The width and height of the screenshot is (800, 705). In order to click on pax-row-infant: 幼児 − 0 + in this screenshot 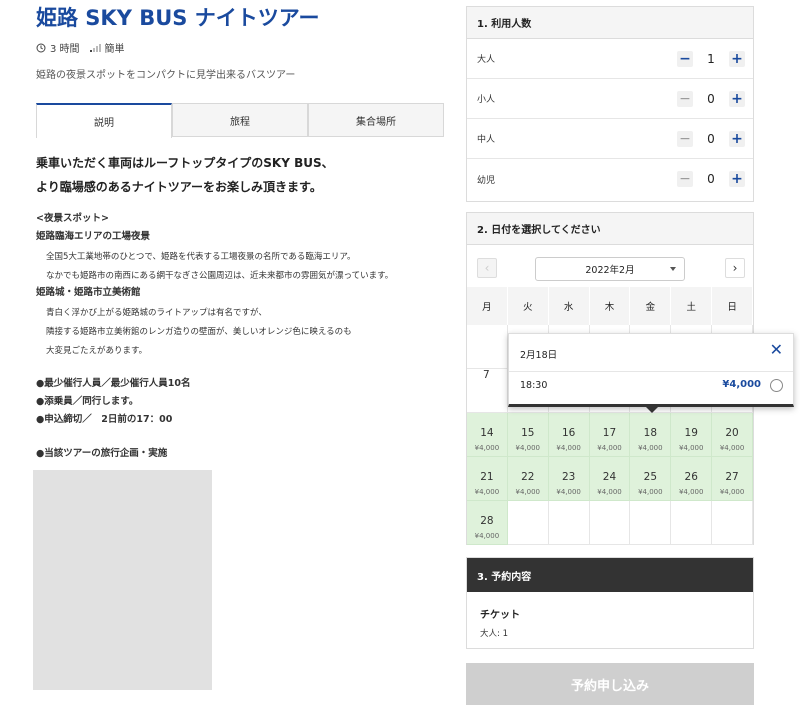, I will do `click(610, 179)`.